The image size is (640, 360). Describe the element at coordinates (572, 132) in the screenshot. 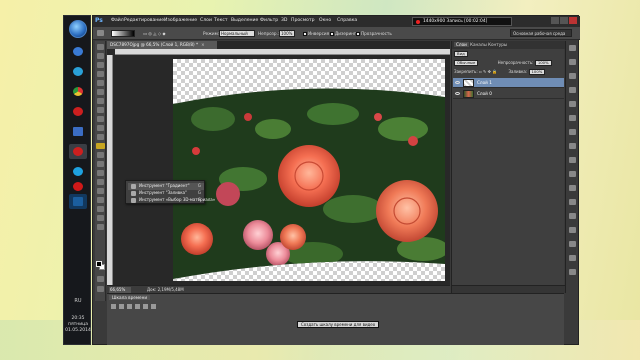

I see `properties-panel-icon` at that location.